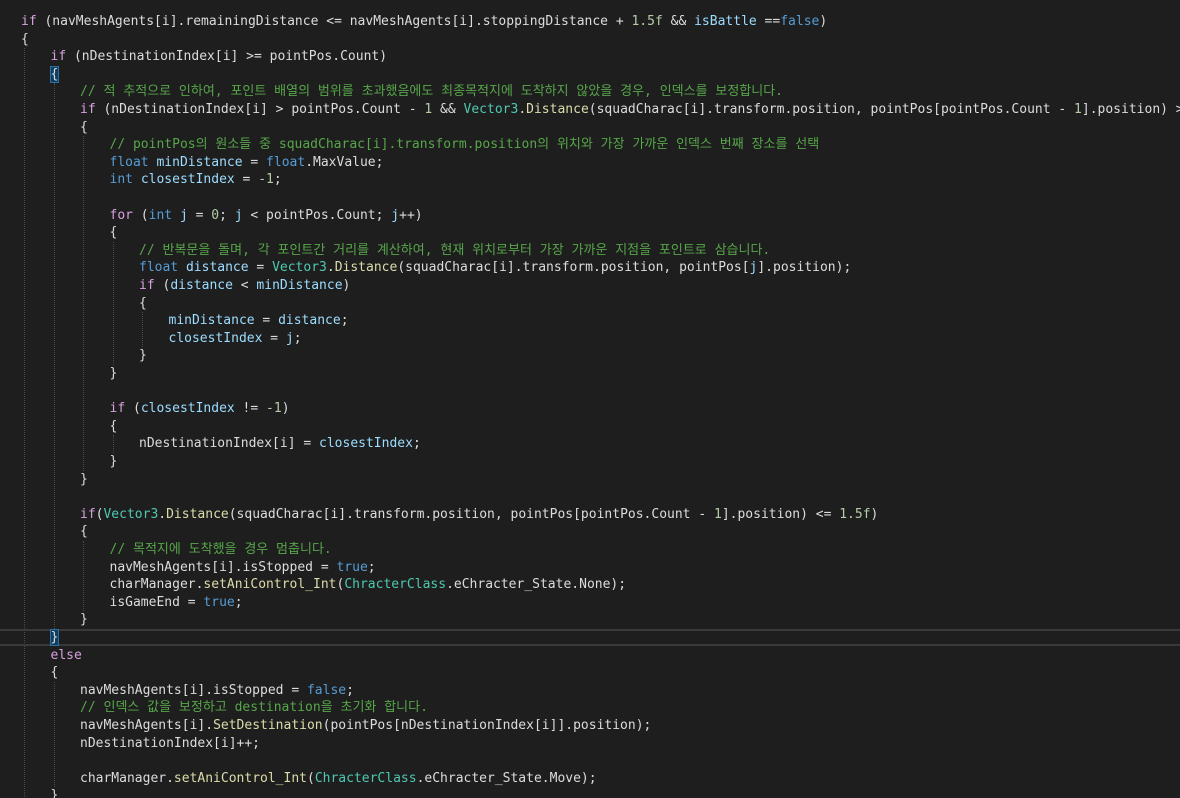 The width and height of the screenshot is (1180, 798). Describe the element at coordinates (121, 180) in the screenshot. I see `code-token: int` at that location.